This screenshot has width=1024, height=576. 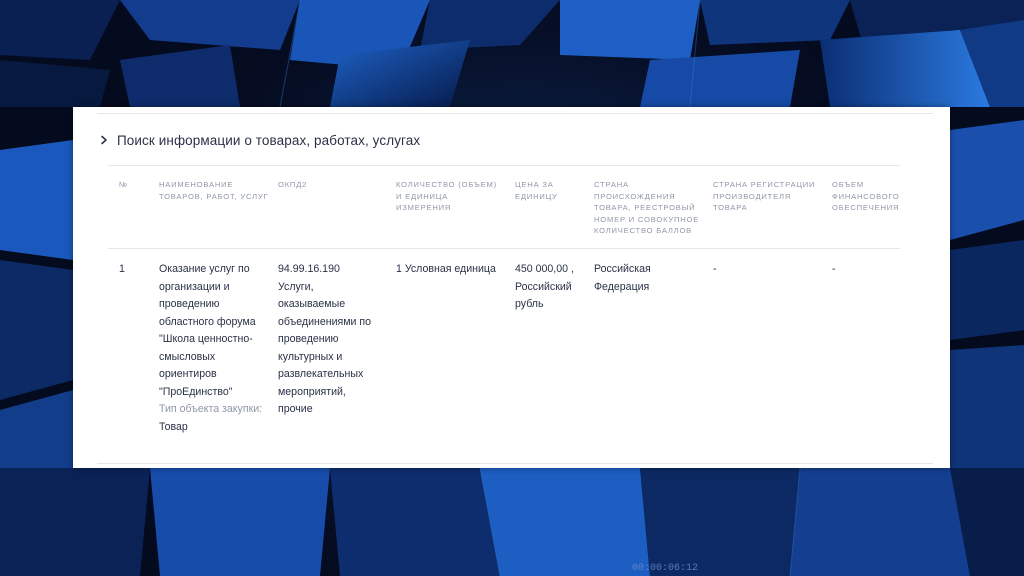 What do you see at coordinates (665, 568) in the screenshot?
I see `video-timestamp: 00:00:06:12` at bounding box center [665, 568].